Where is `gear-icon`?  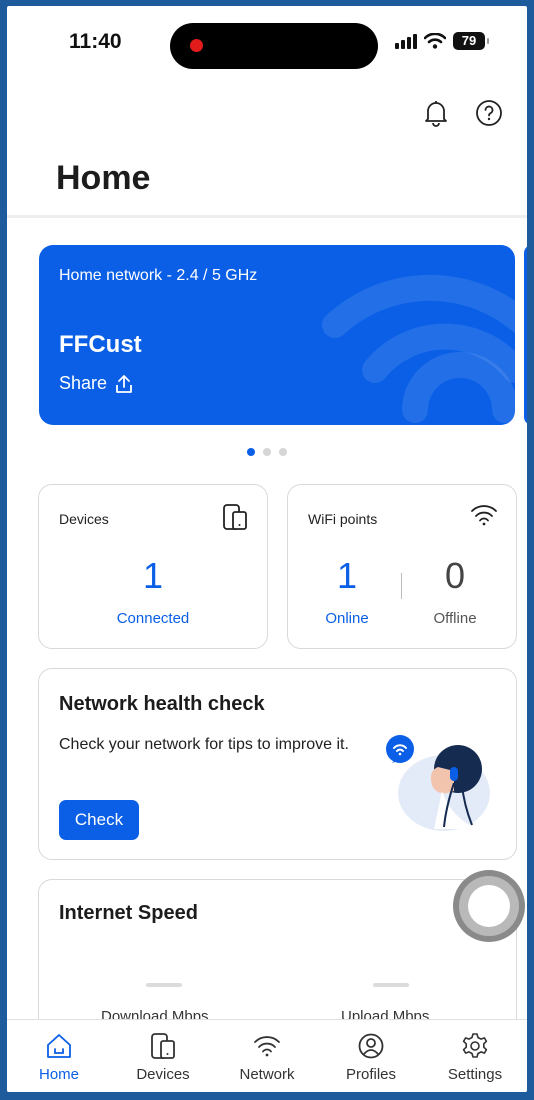 gear-icon is located at coordinates (475, 1045).